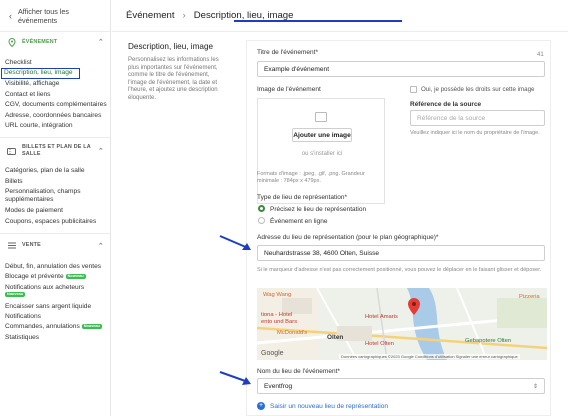  What do you see at coordinates (171, 46) in the screenshot?
I see `section-heading: Description, lieu, image` at bounding box center [171, 46].